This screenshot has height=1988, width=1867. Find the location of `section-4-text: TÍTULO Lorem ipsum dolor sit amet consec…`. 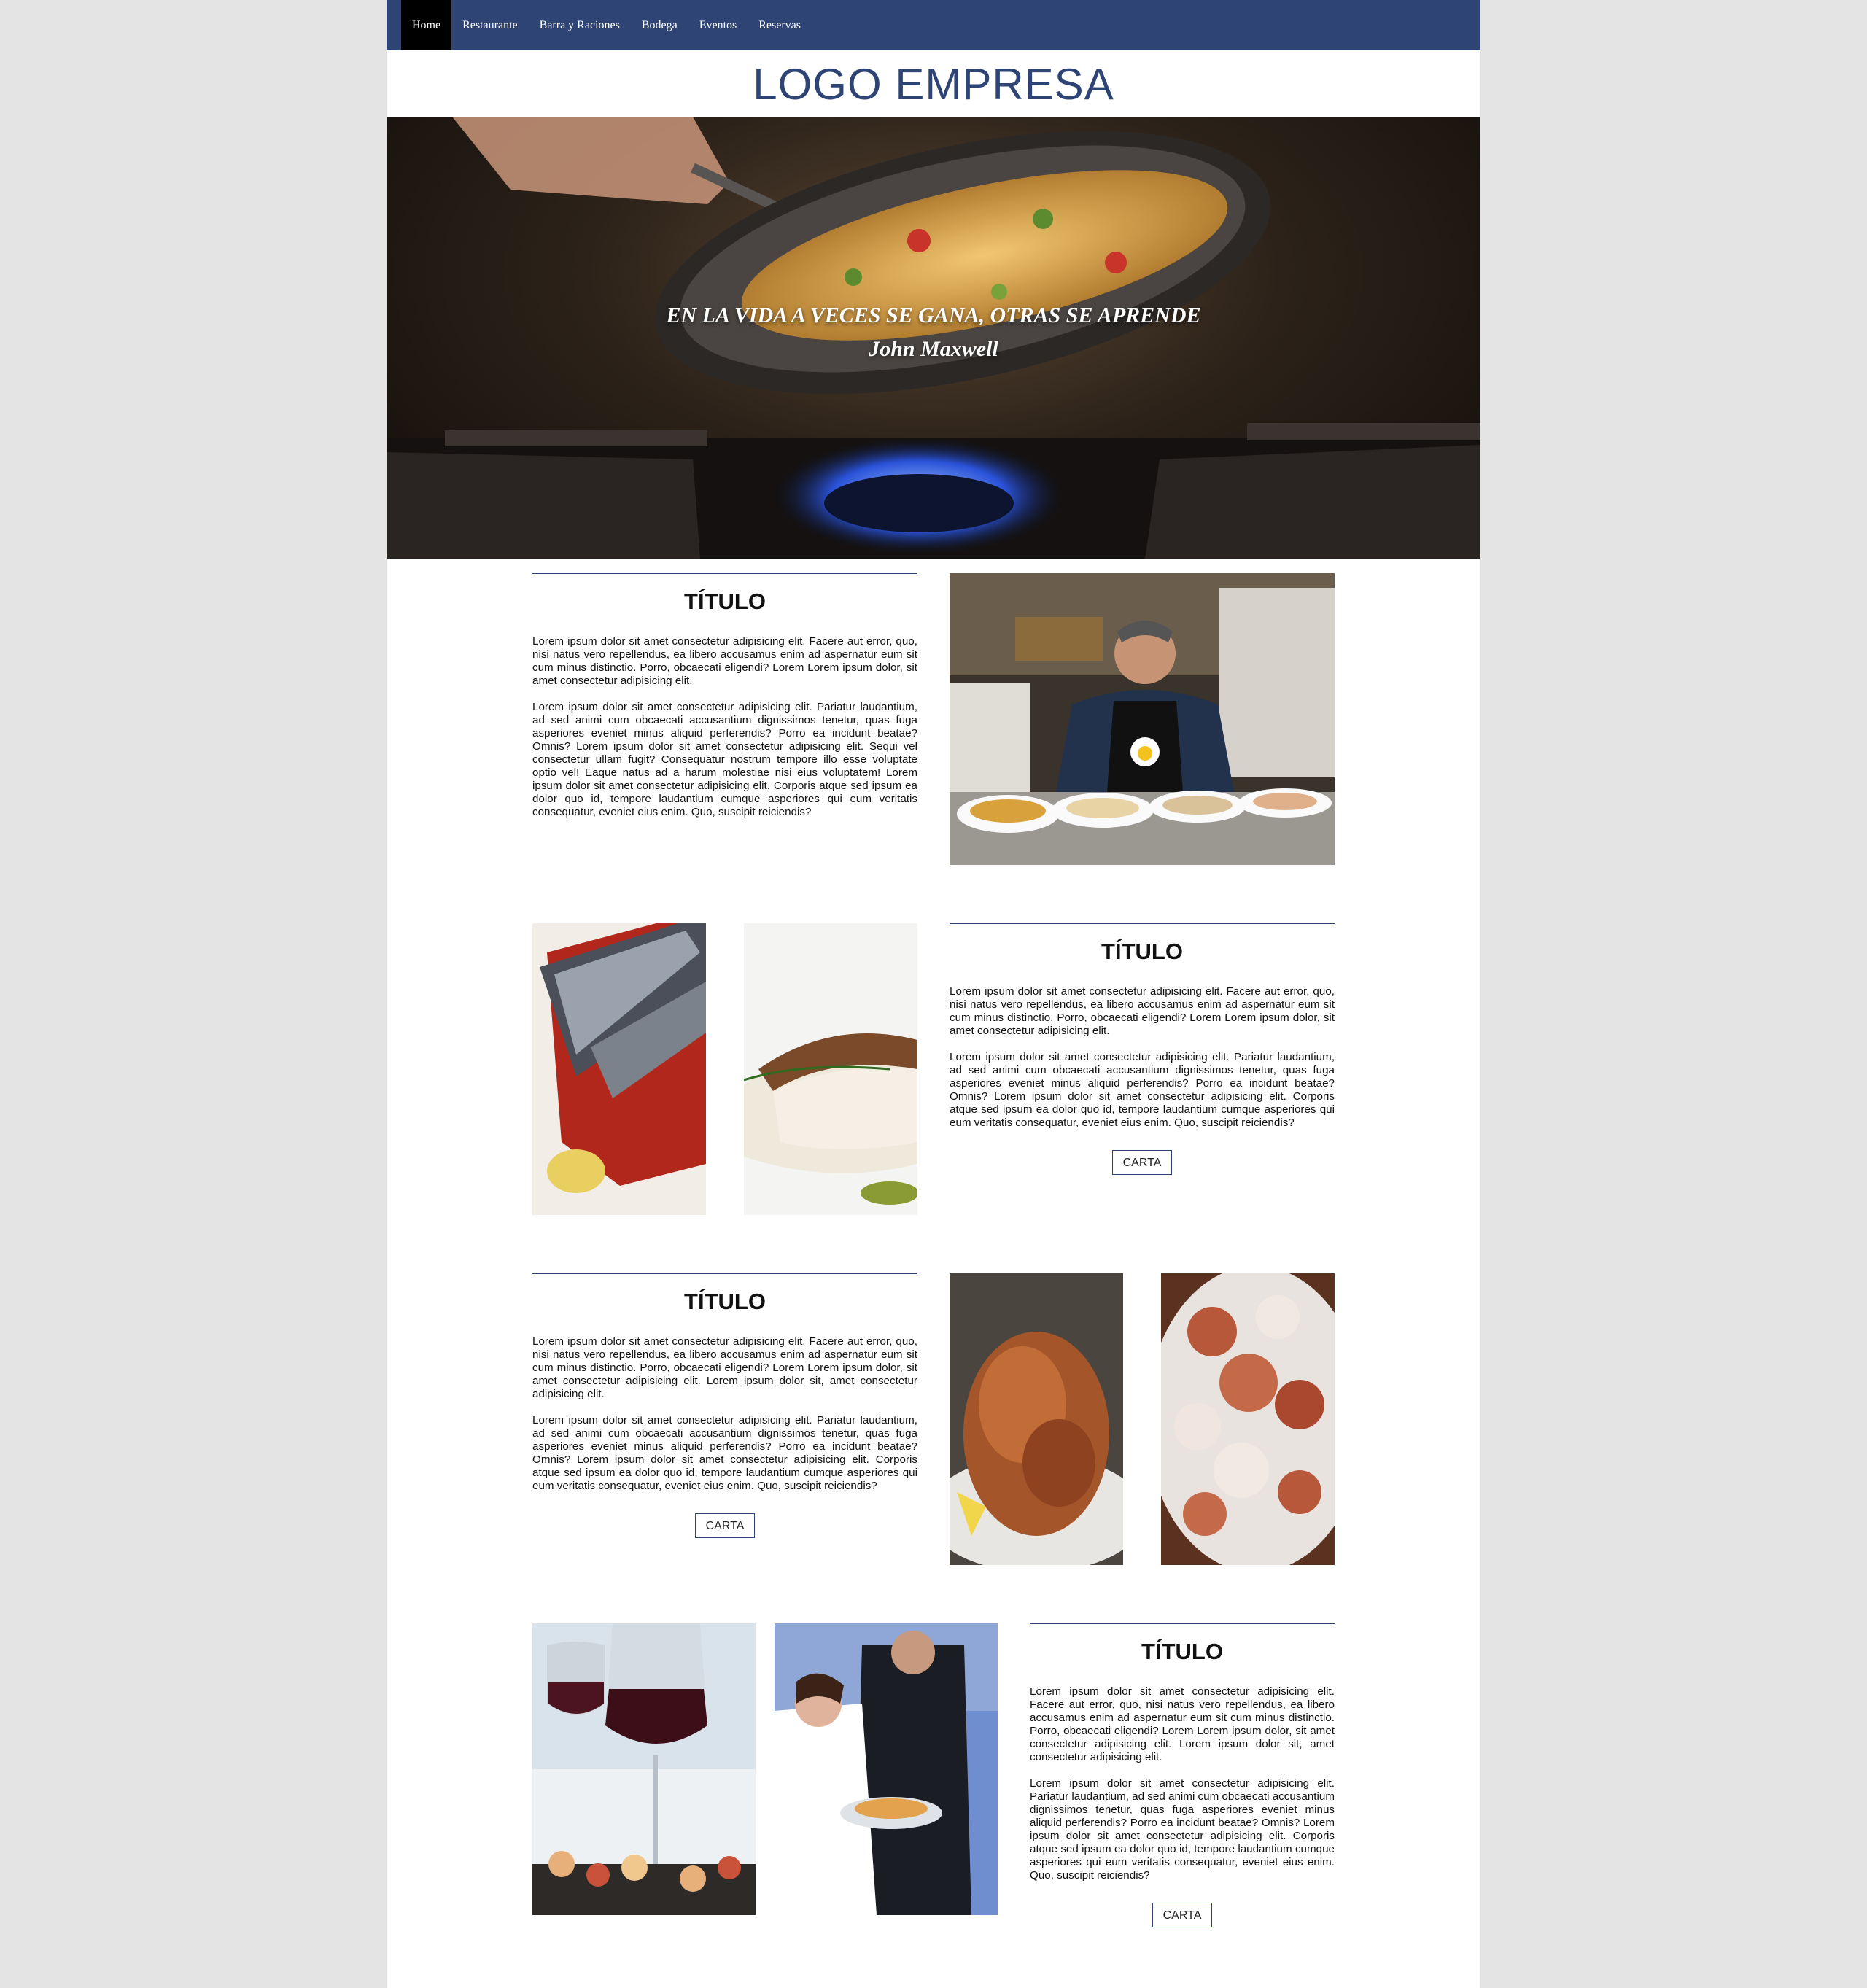

section-4-text: TÍTULO Lorem ipsum dolor sit amet consec… is located at coordinates (1182, 1775).